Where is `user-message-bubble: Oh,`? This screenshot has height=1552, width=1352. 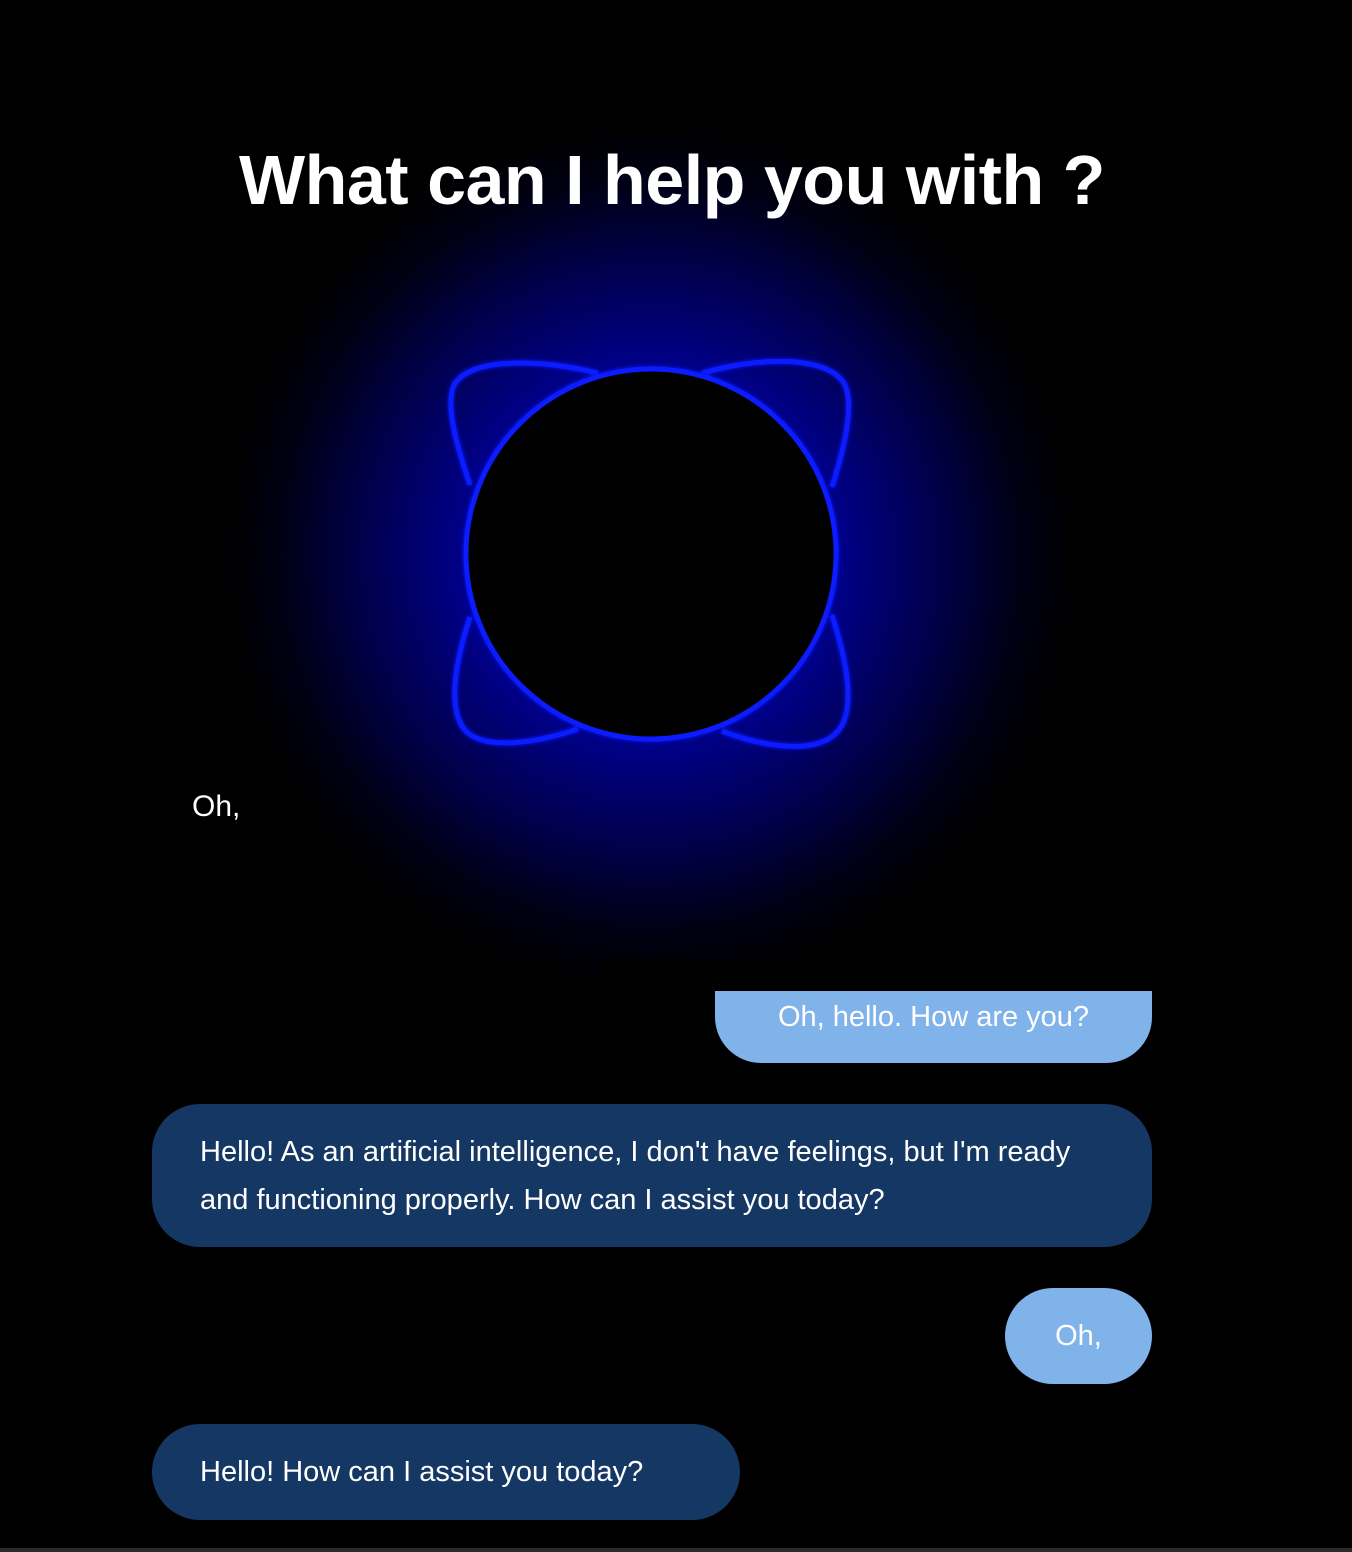
user-message-bubble: Oh, is located at coordinates (1078, 1336).